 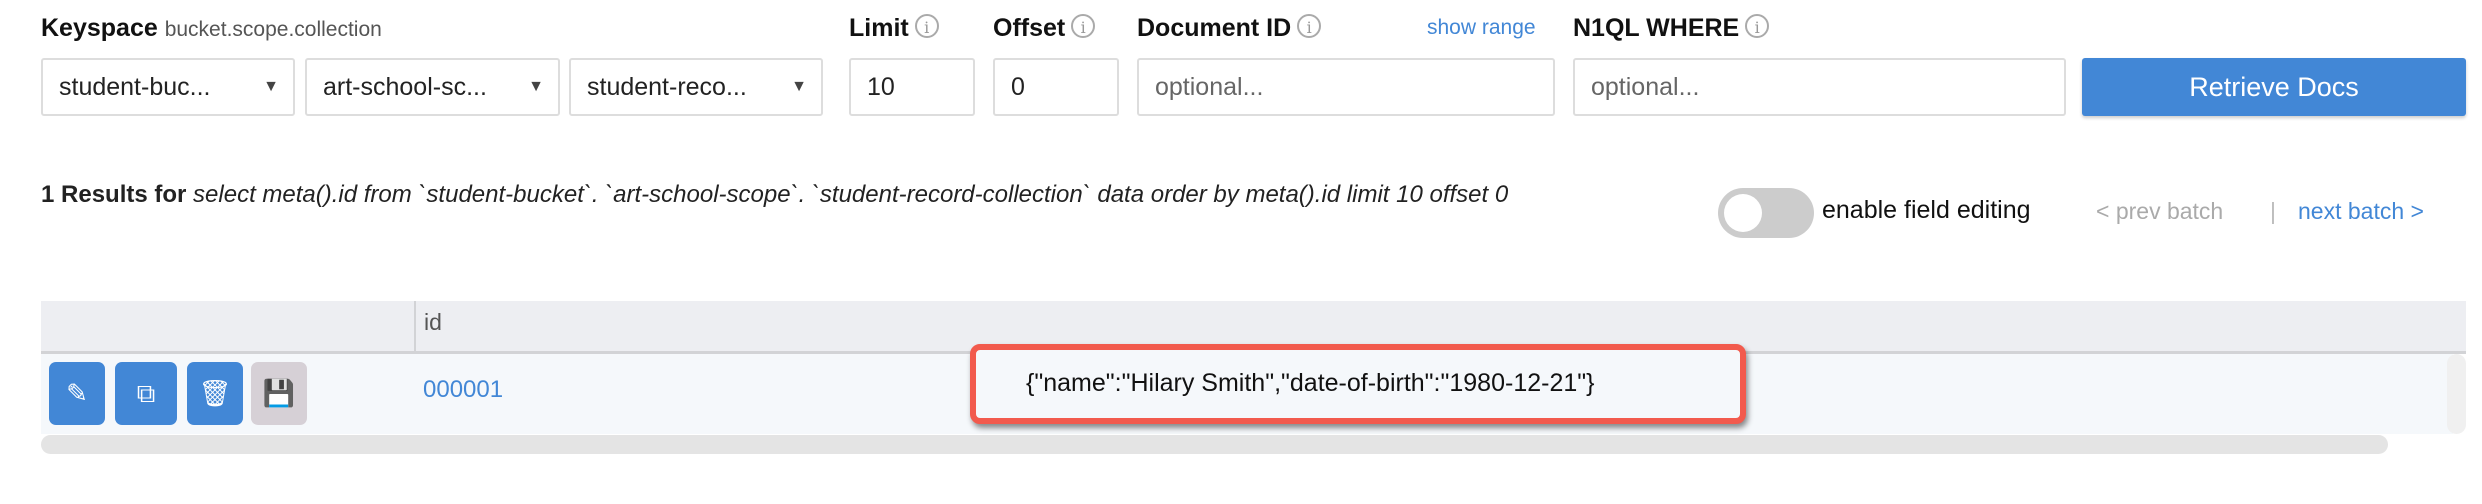 What do you see at coordinates (114, 194) in the screenshot?
I see `results-count: 1 Results for` at bounding box center [114, 194].